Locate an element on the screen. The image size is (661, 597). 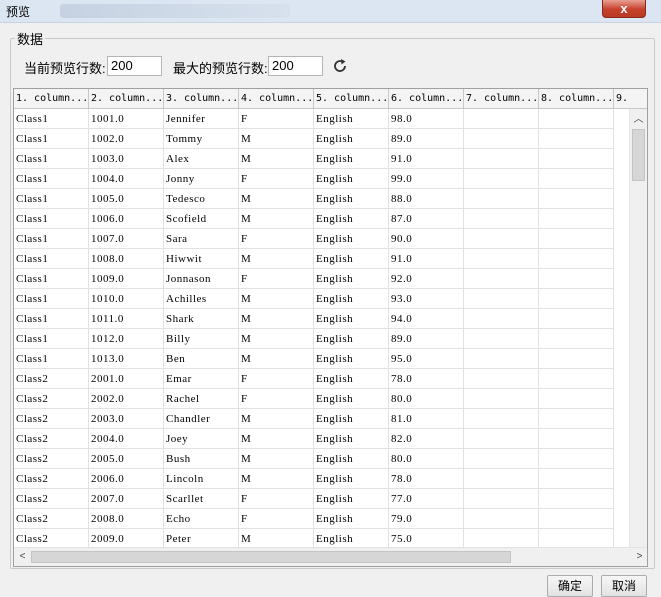
table-cell: Class2 is located at coordinates (51, 399).